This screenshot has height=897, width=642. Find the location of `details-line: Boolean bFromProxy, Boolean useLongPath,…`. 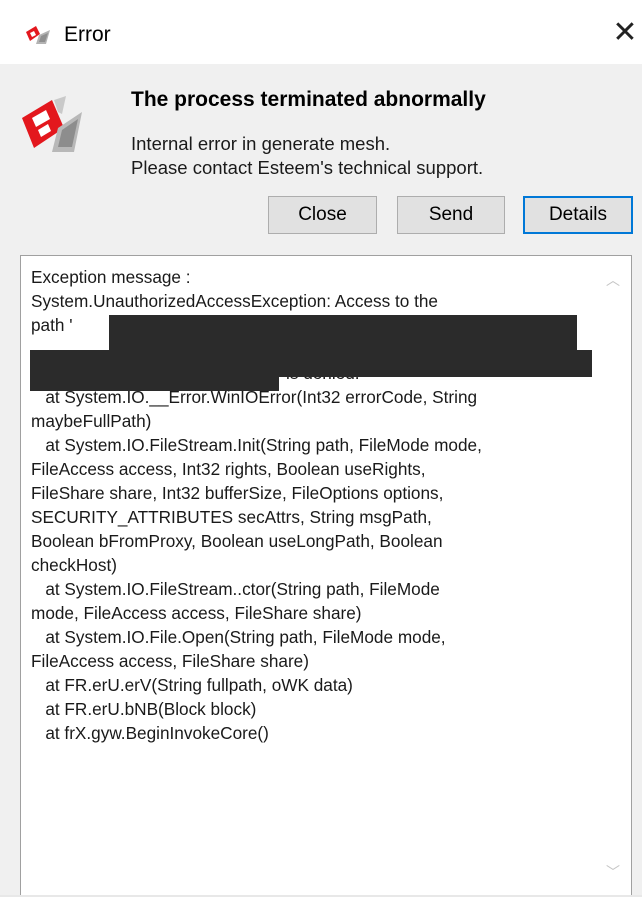

details-line: Boolean bFromProxy, Boolean useLongPath,… is located at coordinates (237, 541).